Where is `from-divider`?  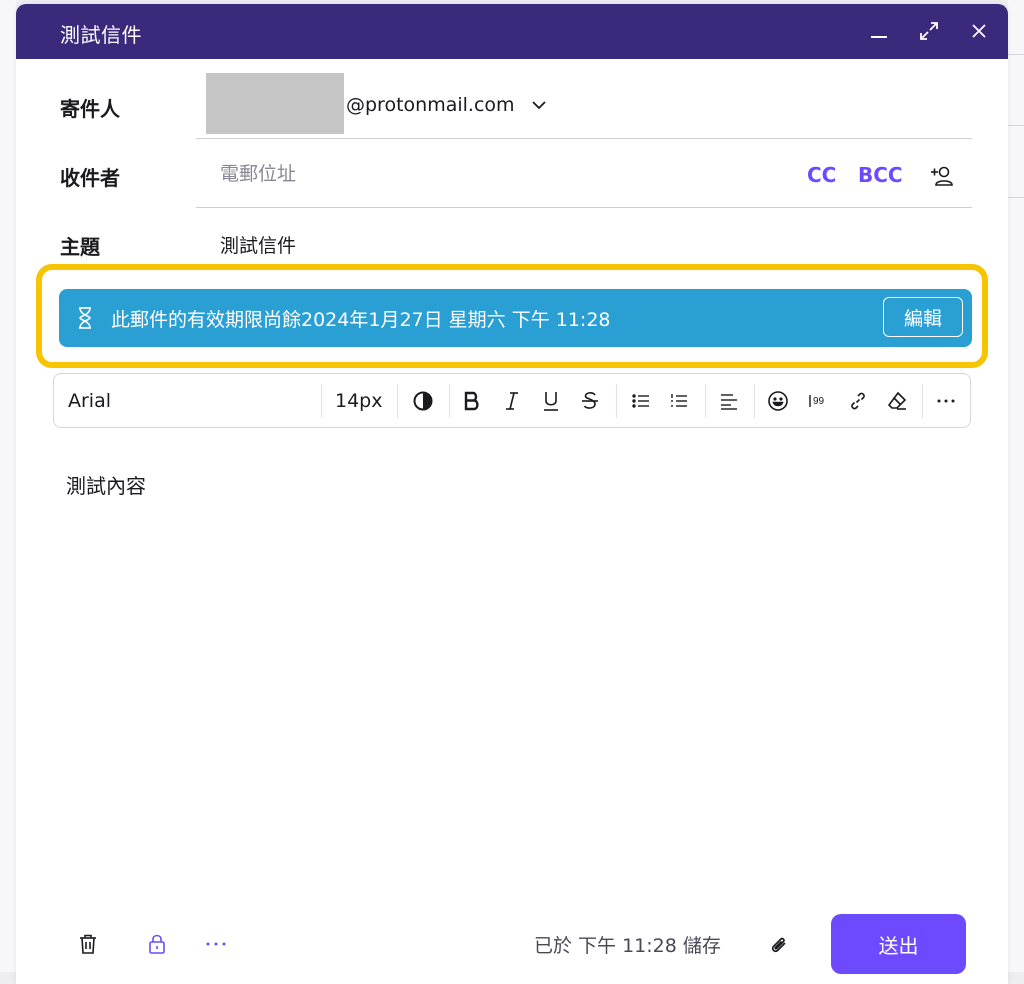
from-divider is located at coordinates (584, 138).